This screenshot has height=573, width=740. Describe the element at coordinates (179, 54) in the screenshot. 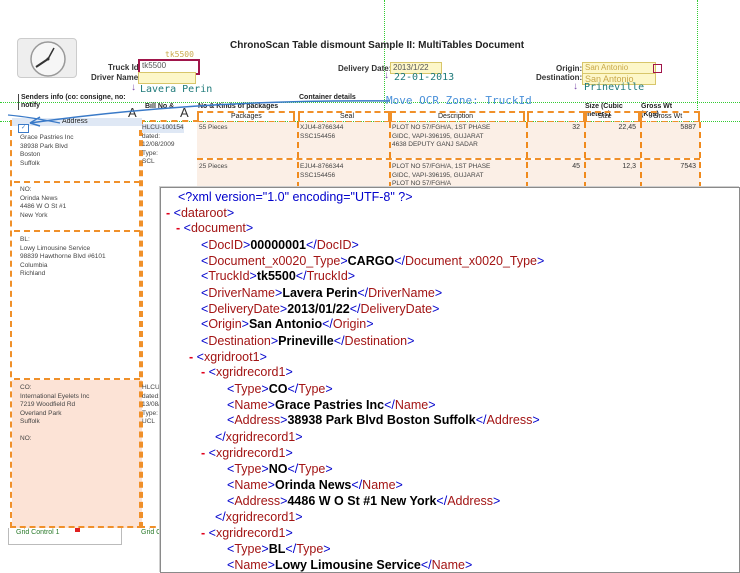

I see `truck-id-ocr: tk5500` at that location.